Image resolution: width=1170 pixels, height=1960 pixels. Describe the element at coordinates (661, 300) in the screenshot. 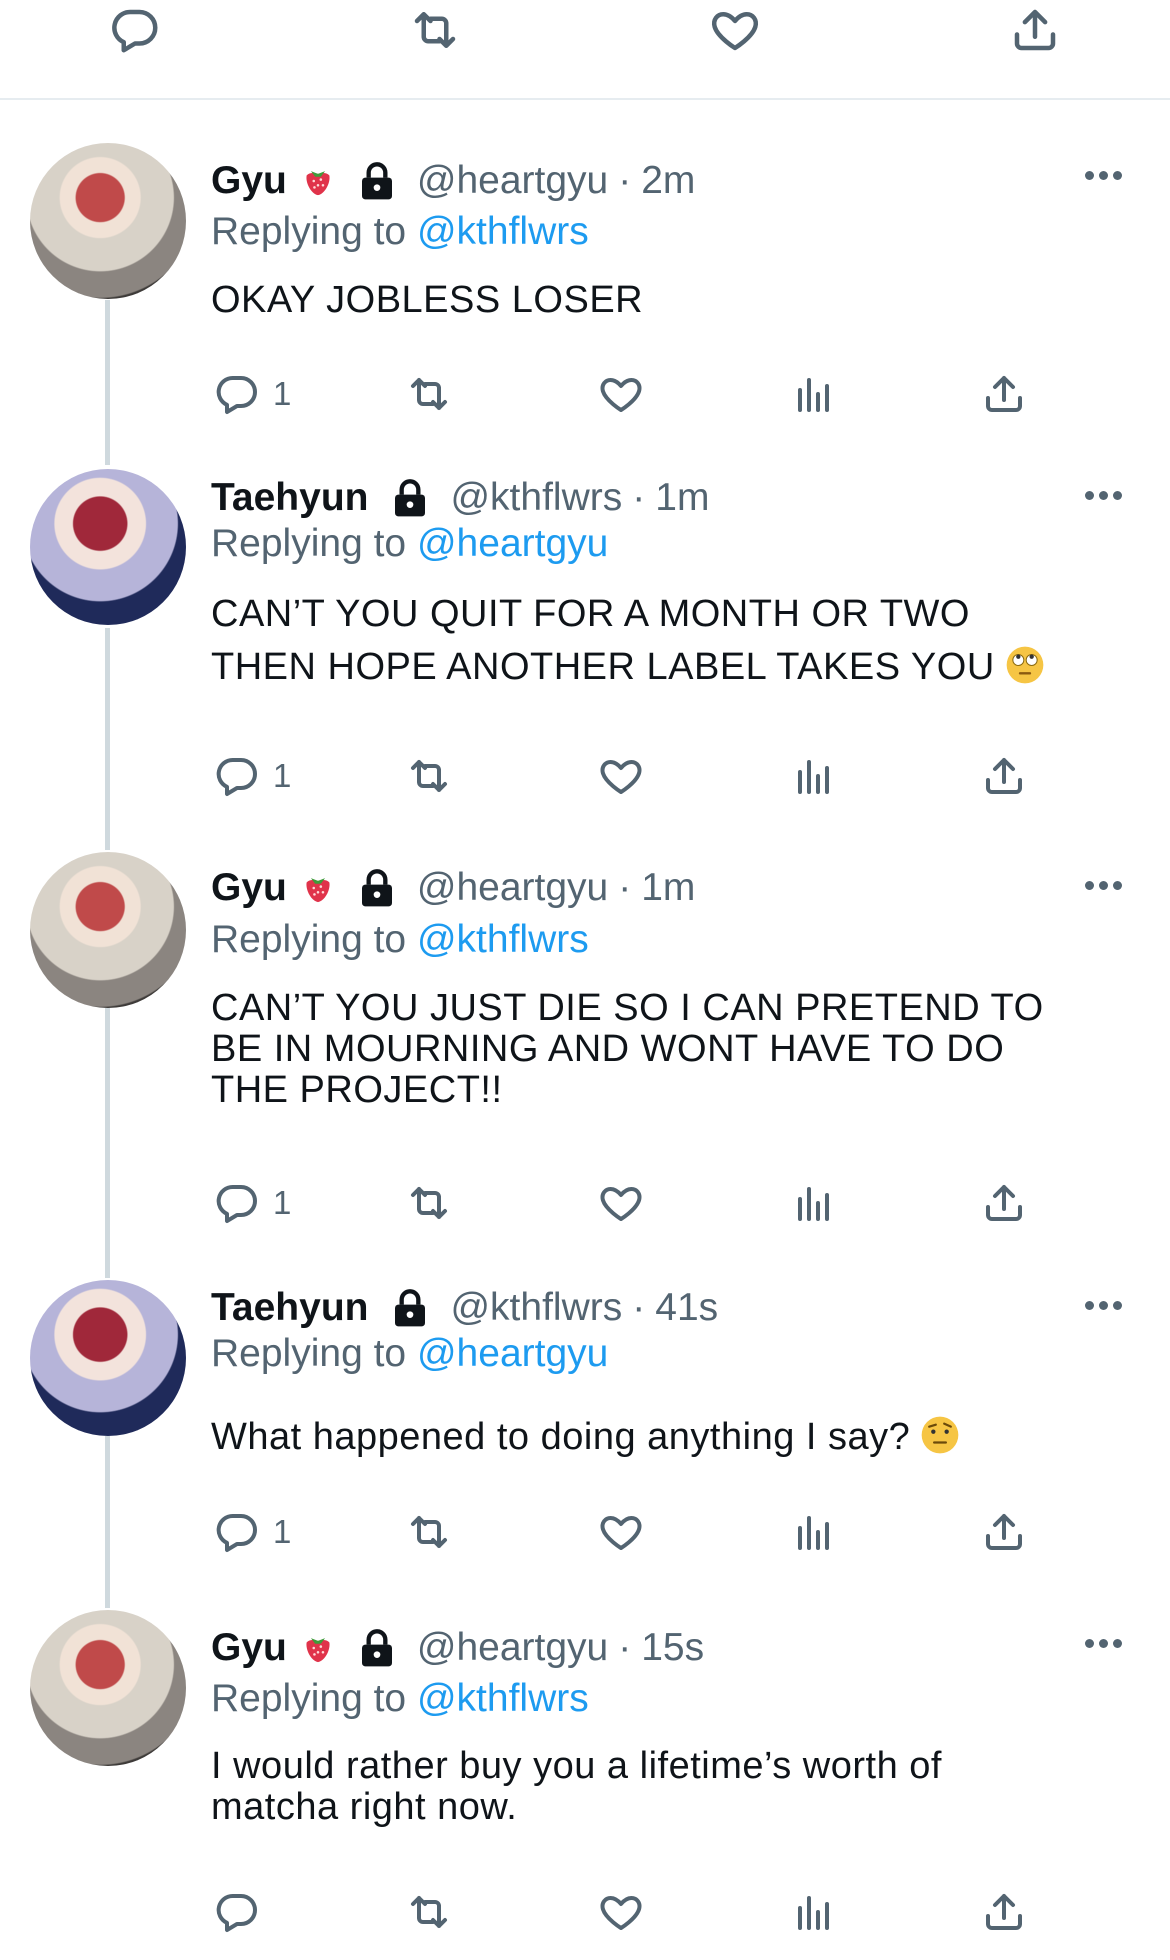

I see `tweet-text: OKAY JOBLESS LOSER` at that location.